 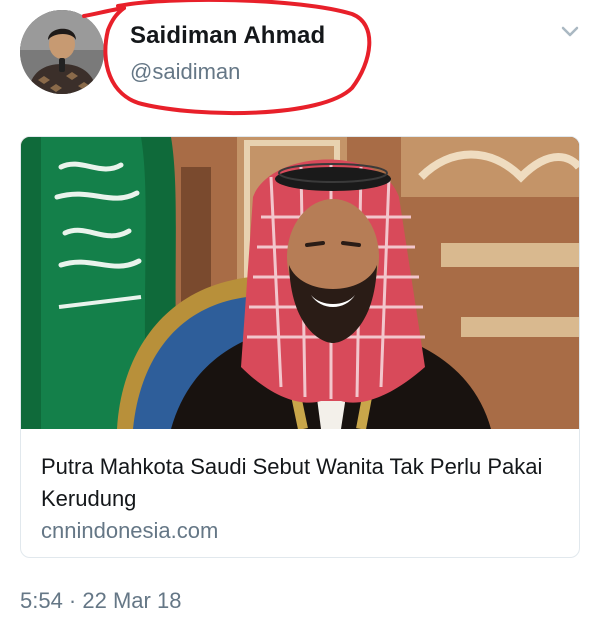 I want to click on author-name: Saidiman Ahmad, so click(x=227, y=36).